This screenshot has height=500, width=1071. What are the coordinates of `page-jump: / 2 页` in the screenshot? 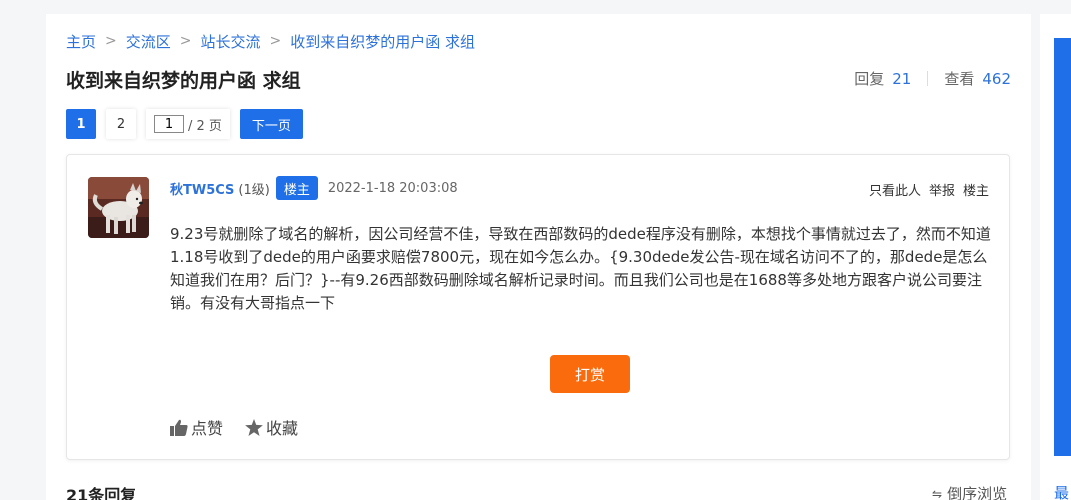 It's located at (188, 124).